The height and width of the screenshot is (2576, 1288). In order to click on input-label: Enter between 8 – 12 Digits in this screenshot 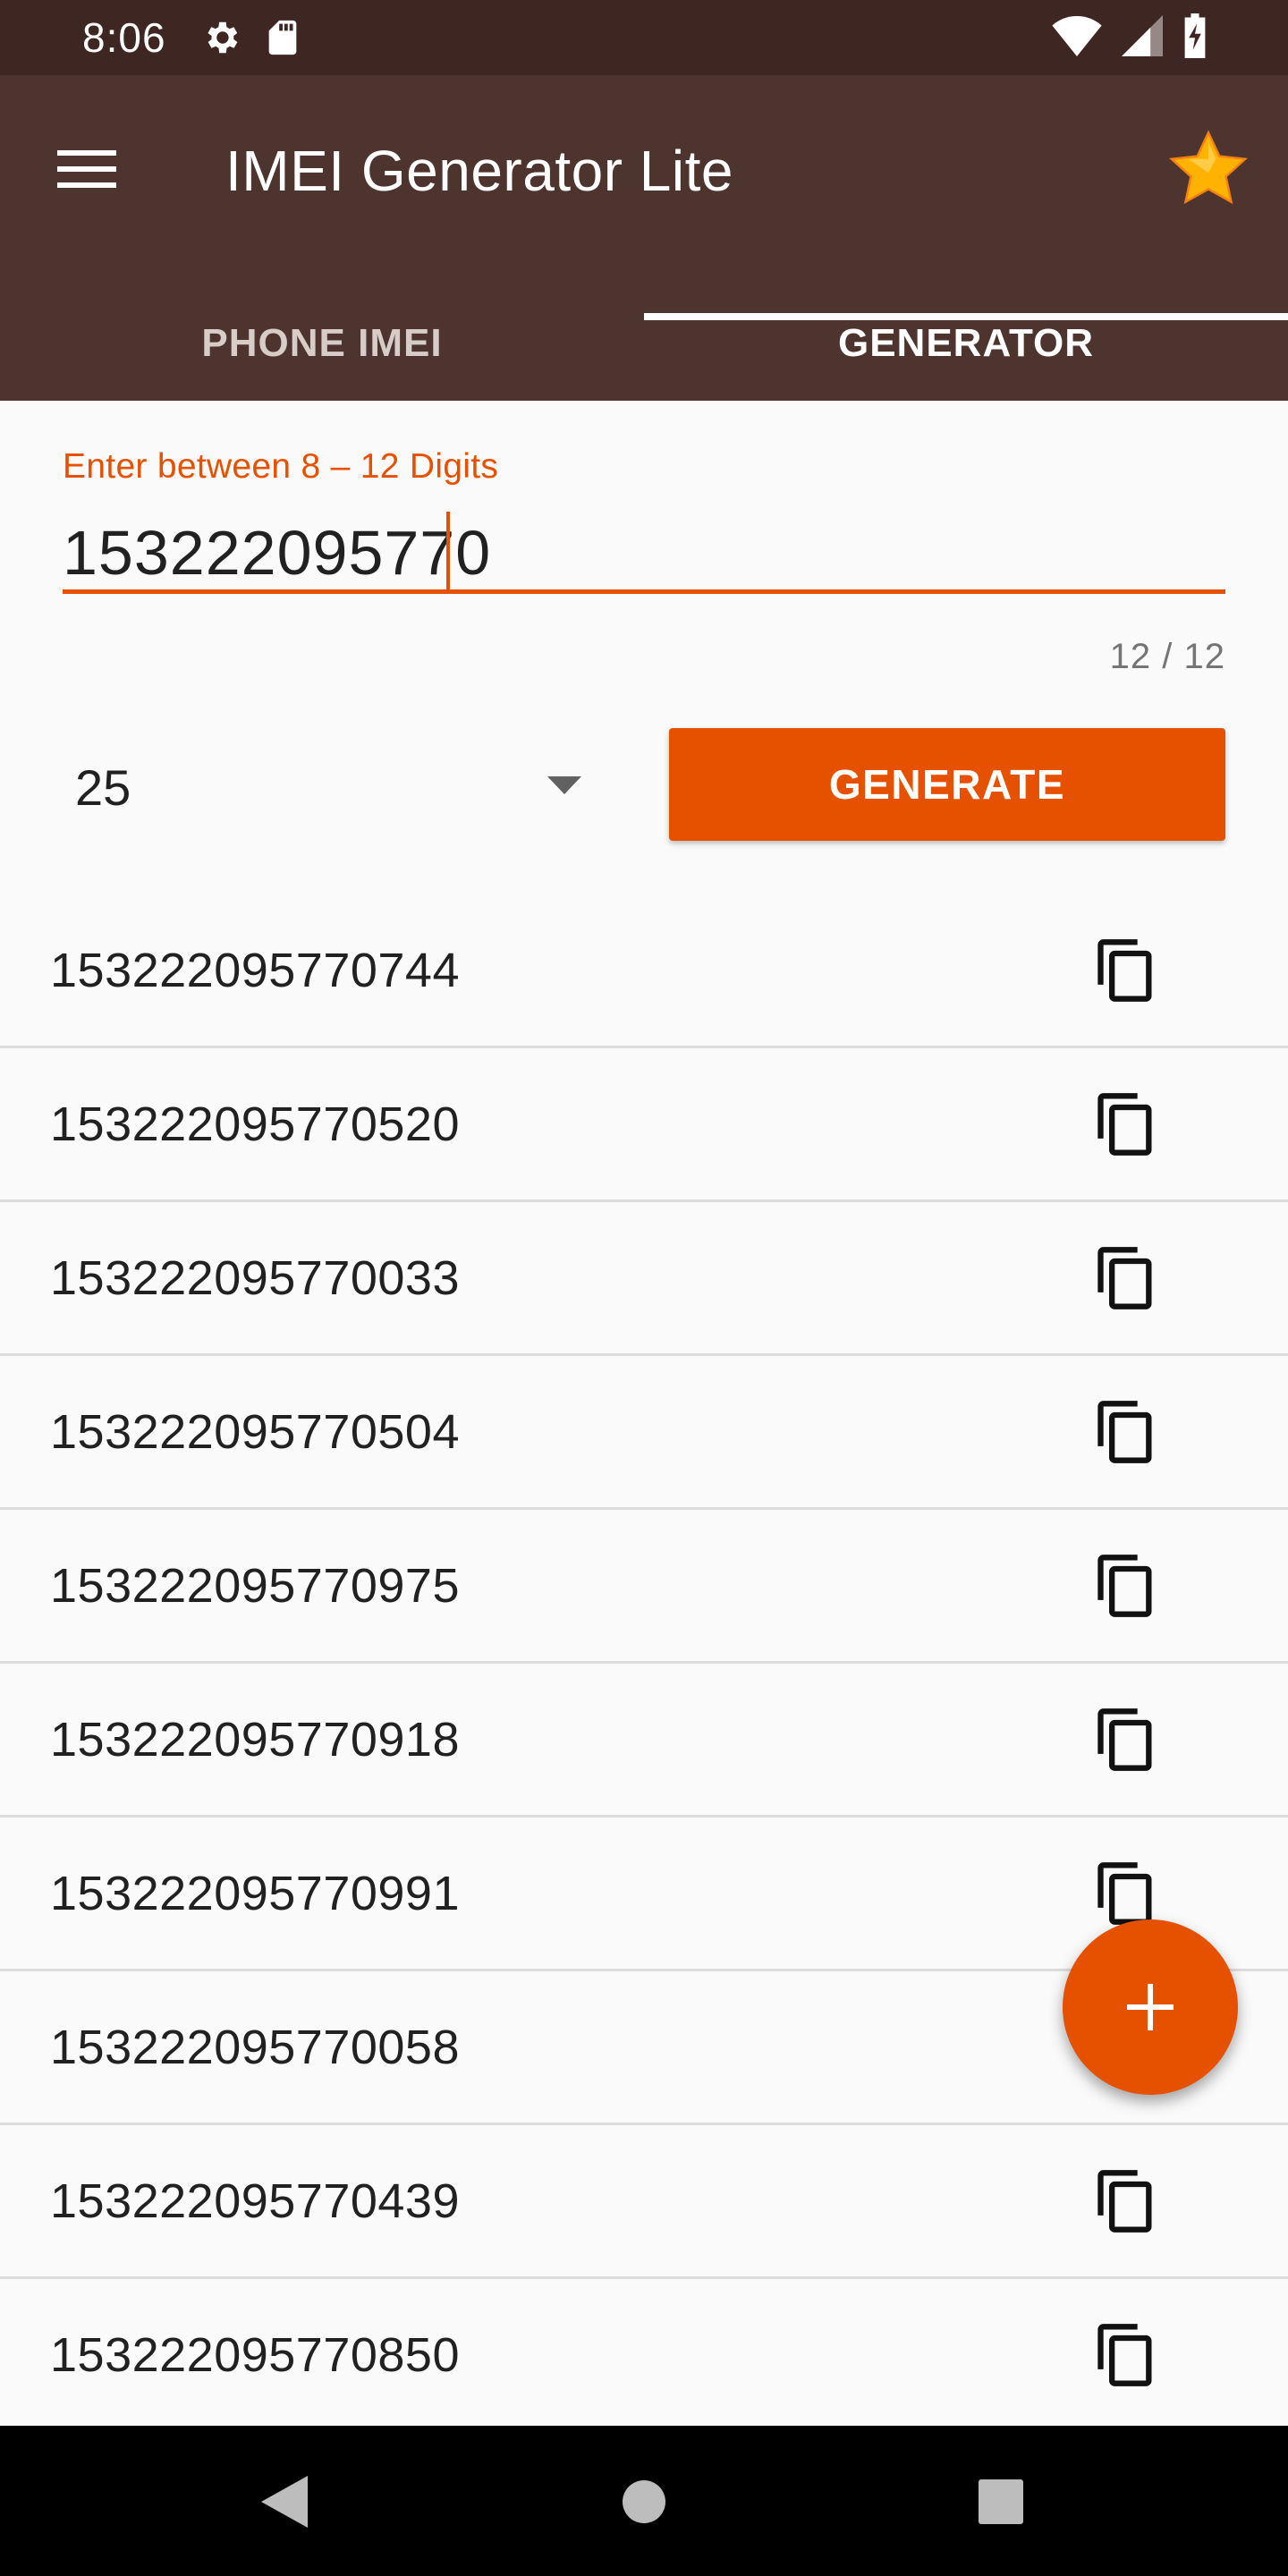, I will do `click(281, 466)`.